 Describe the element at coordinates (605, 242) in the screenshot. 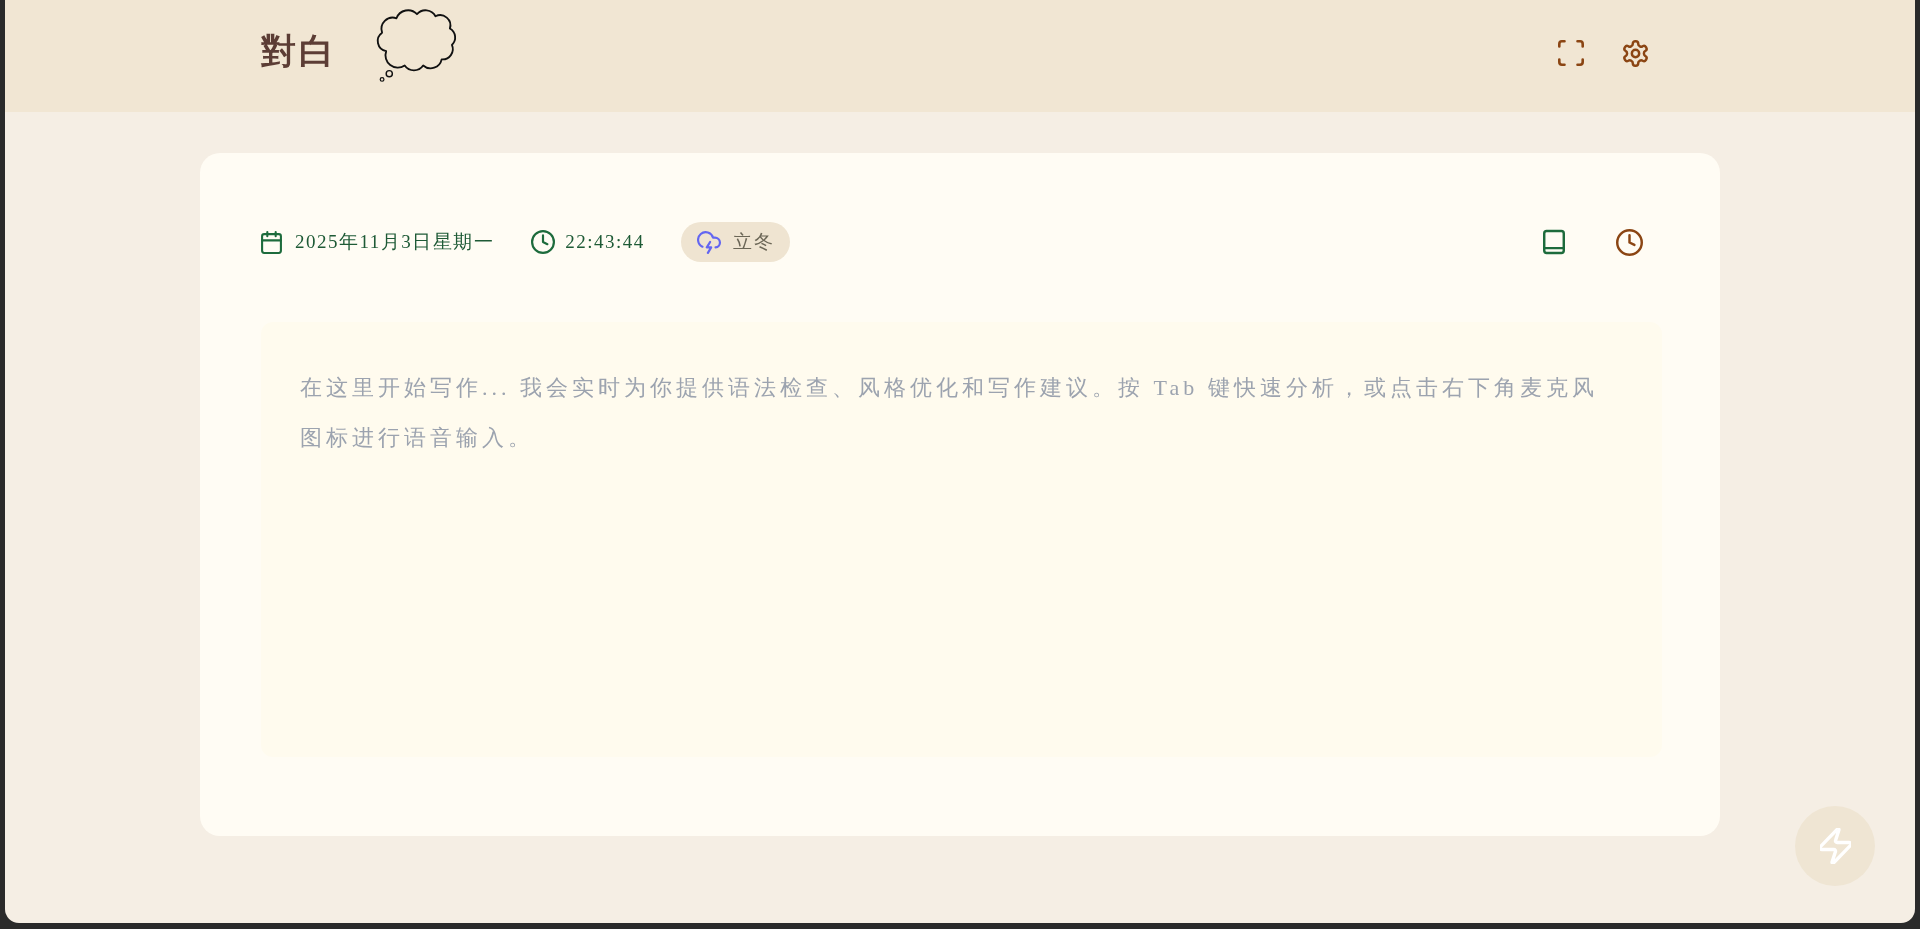

I see `time-text: 22:43:44` at that location.